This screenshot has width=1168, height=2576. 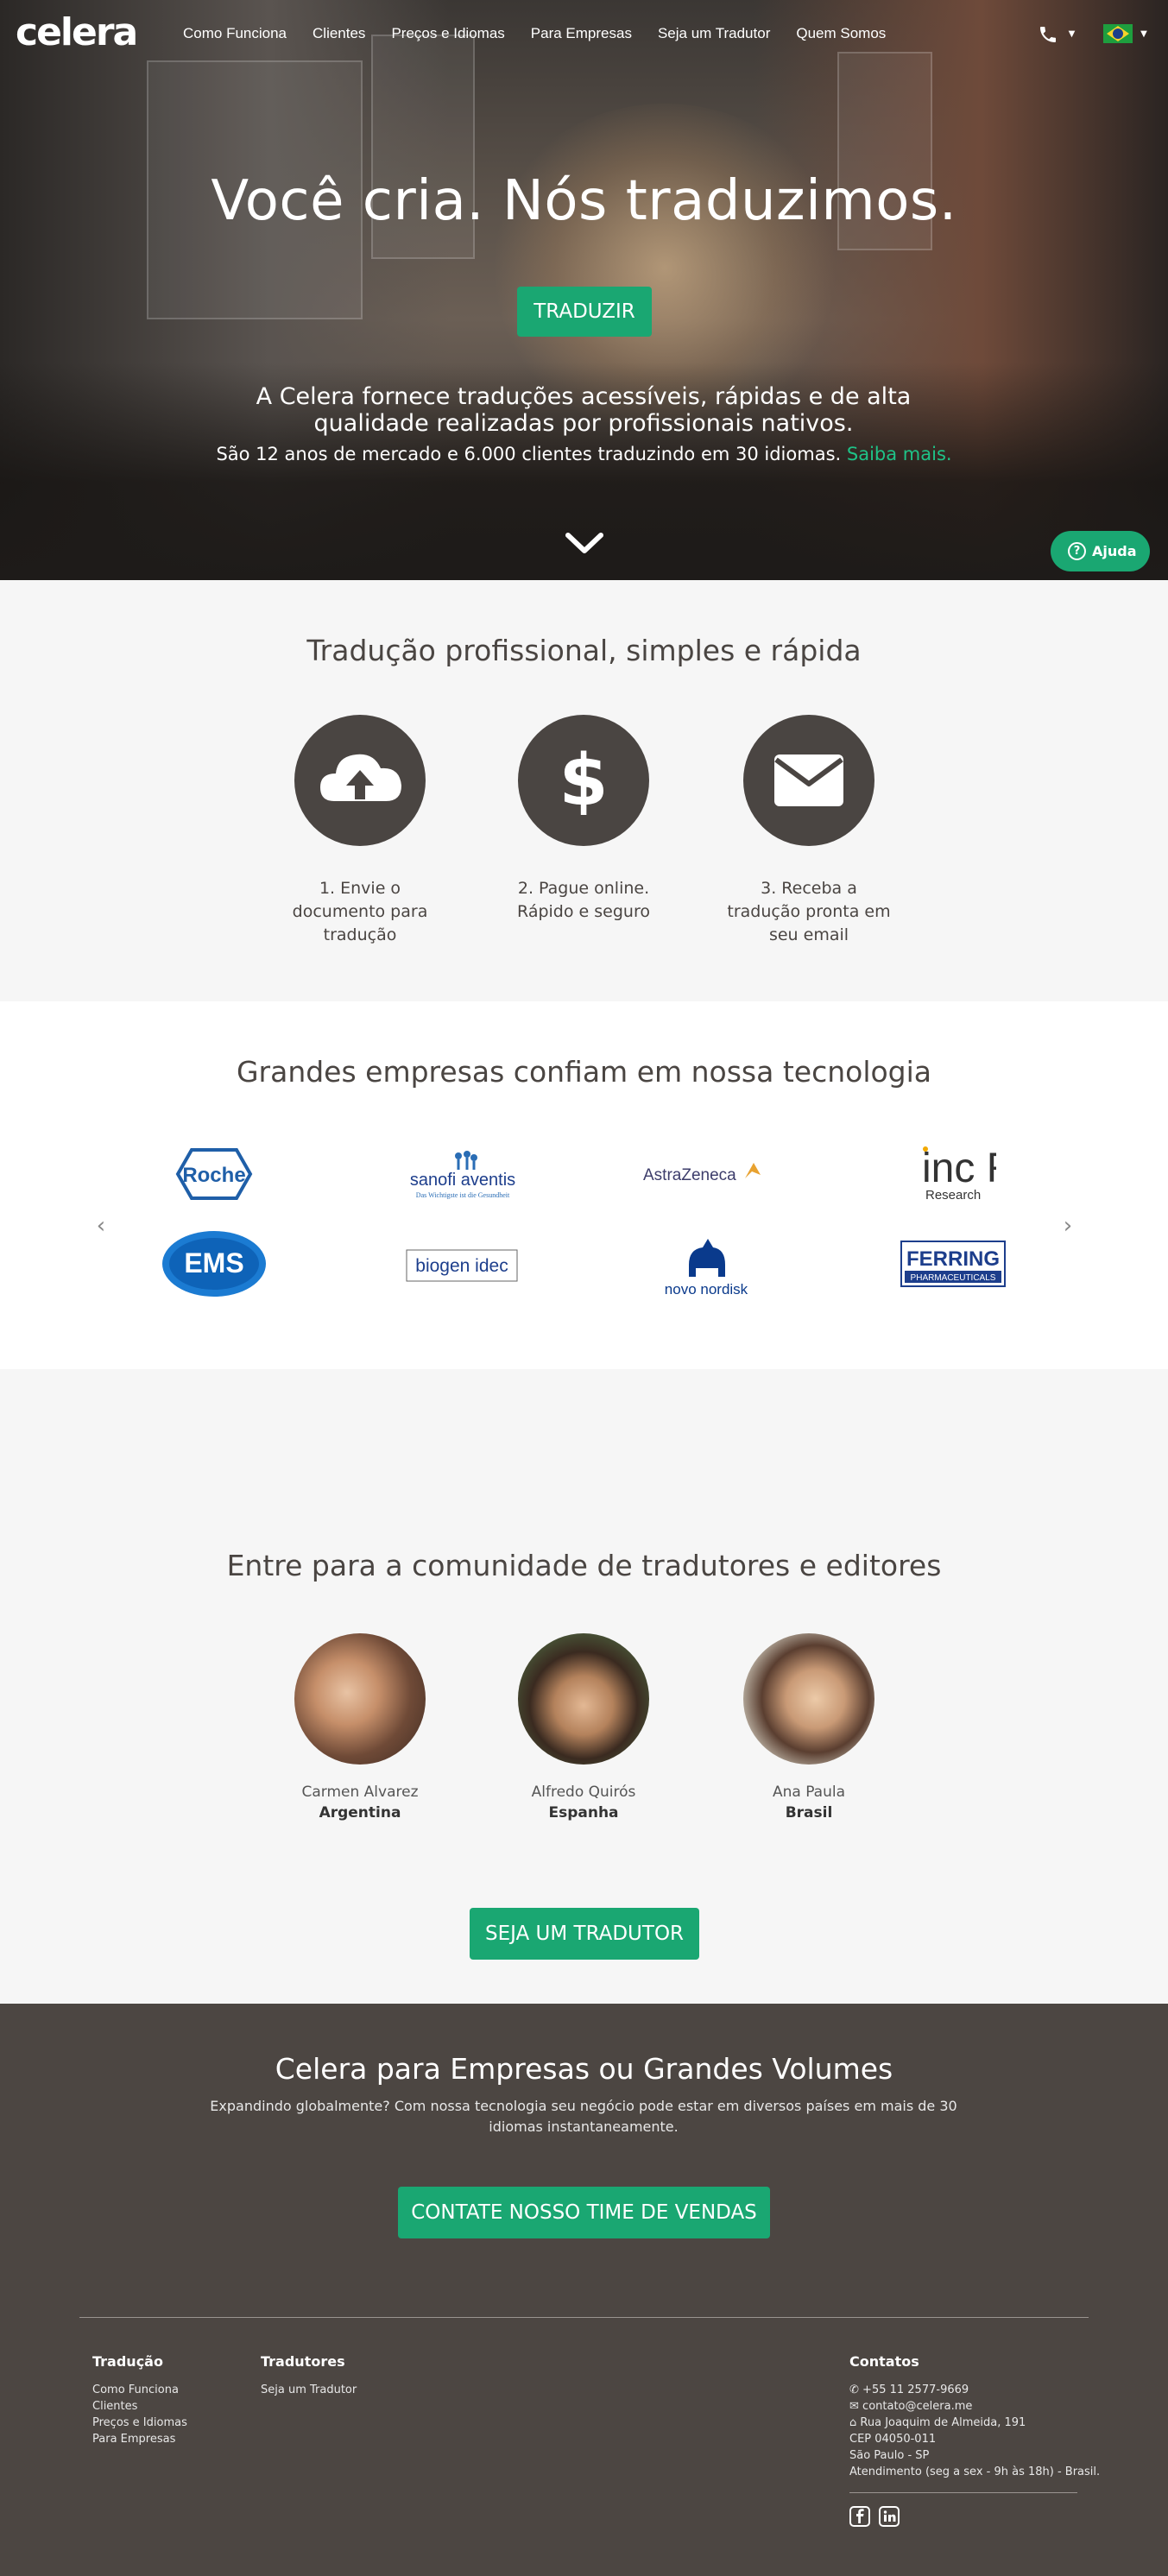 I want to click on envelope-icon, so click(x=808, y=780).